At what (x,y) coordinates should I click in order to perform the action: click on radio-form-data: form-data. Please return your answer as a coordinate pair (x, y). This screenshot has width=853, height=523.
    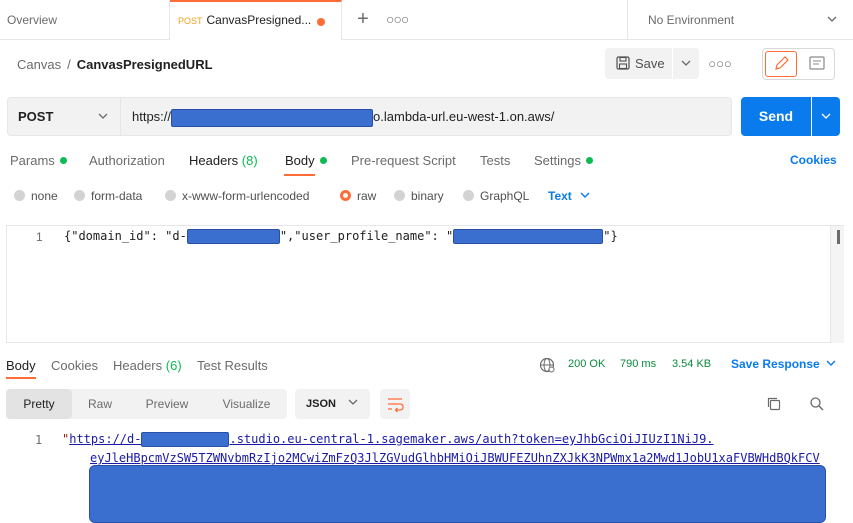
    Looking at the image, I should click on (108, 196).